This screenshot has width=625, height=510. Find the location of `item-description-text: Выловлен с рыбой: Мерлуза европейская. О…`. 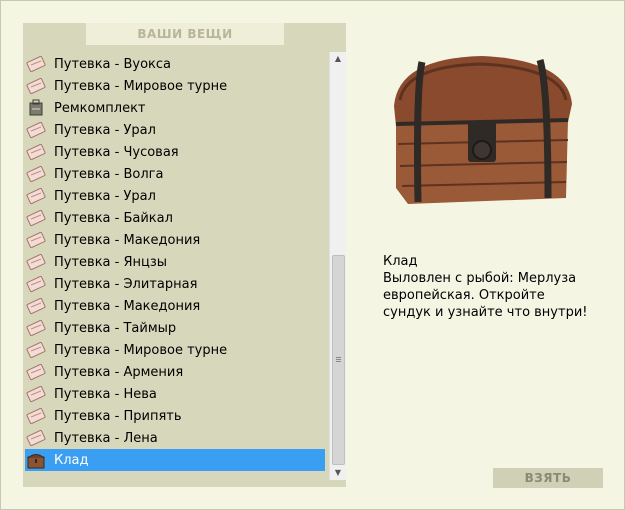

item-description-text: Выловлен с рыбой: Мерлуза европейская. О… is located at coordinates (485, 295).